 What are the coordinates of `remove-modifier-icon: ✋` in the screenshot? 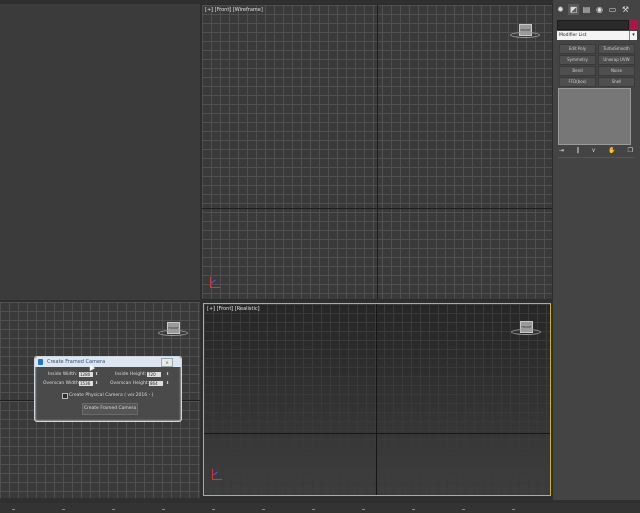 It's located at (611, 150).